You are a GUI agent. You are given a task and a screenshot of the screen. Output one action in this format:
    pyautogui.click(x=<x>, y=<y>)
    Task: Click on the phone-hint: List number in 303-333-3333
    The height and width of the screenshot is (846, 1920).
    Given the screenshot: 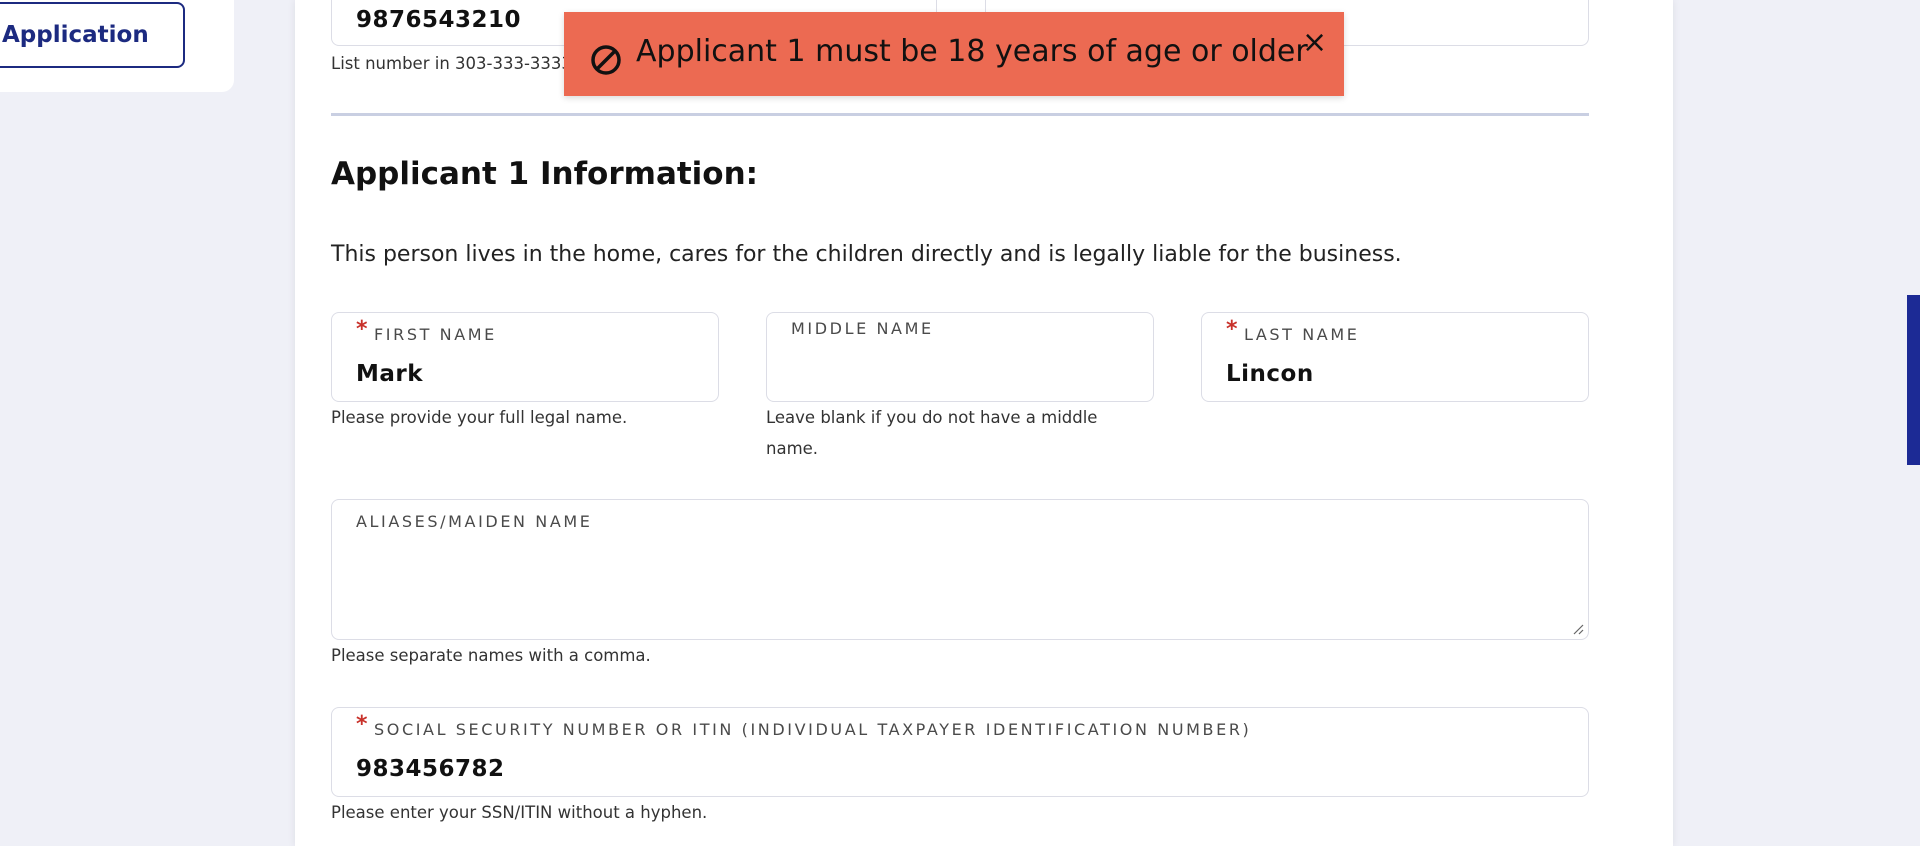 What is the action you would take?
    pyautogui.click(x=451, y=63)
    